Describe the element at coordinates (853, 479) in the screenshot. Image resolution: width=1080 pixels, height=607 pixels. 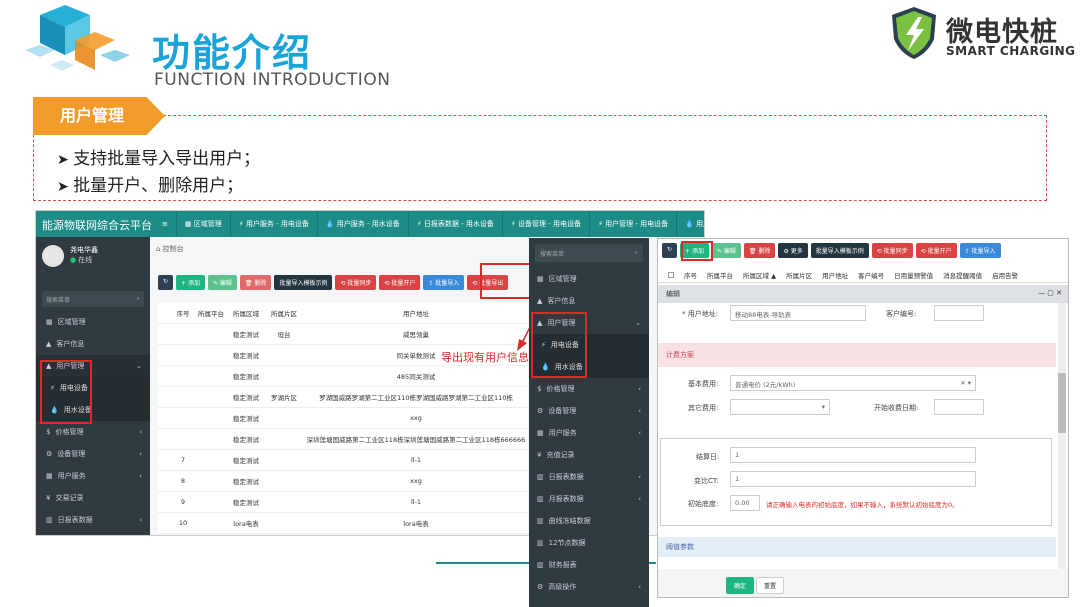
I see `ct-input: 1` at that location.